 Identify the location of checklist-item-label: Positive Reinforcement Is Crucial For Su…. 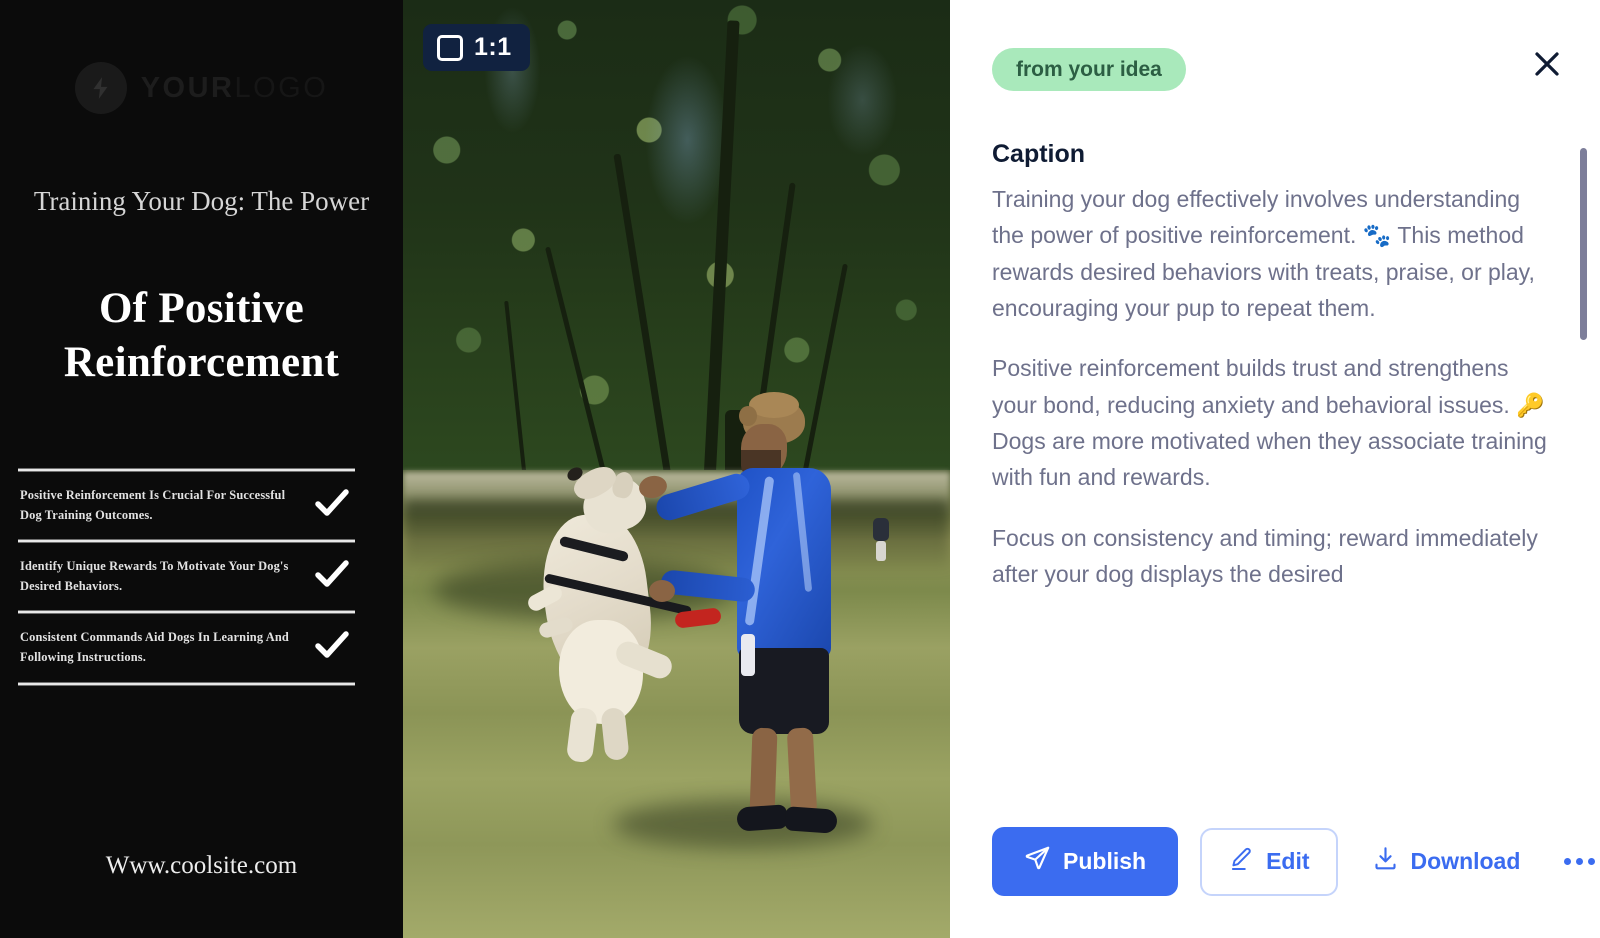
(153, 505).